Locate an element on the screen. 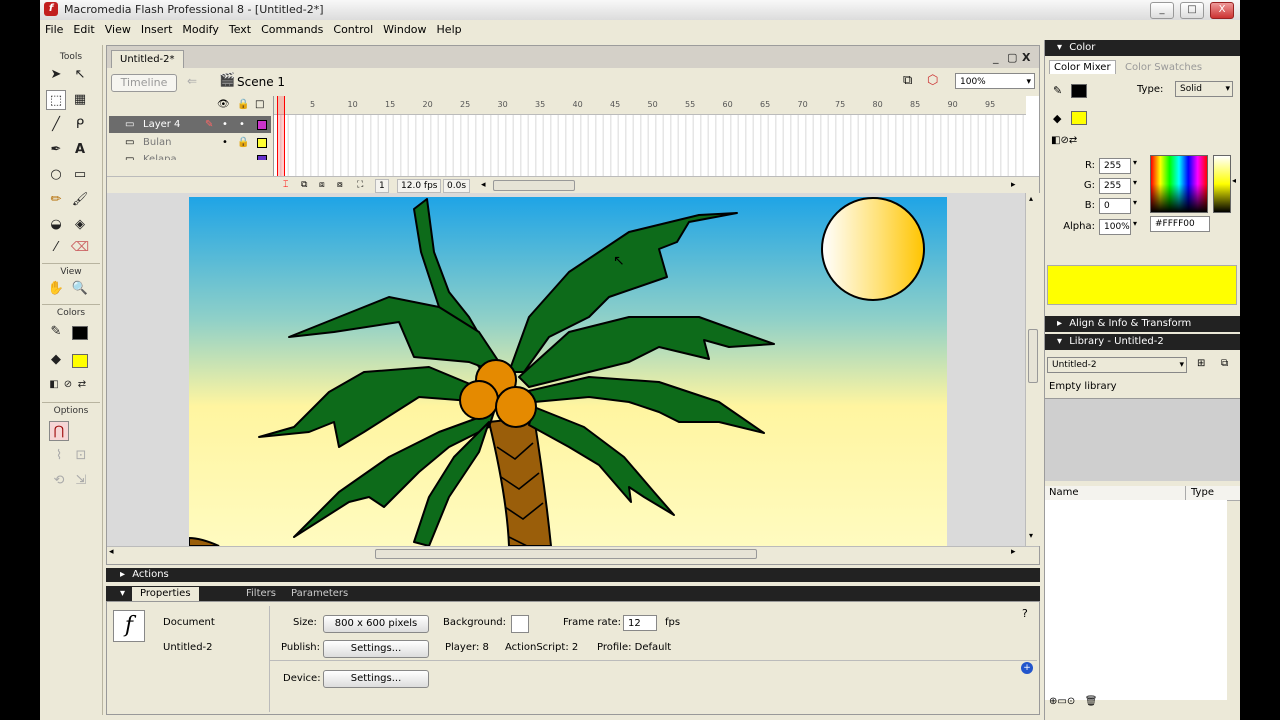 The height and width of the screenshot is (720, 1280). menu-view: View is located at coordinates (118, 29).